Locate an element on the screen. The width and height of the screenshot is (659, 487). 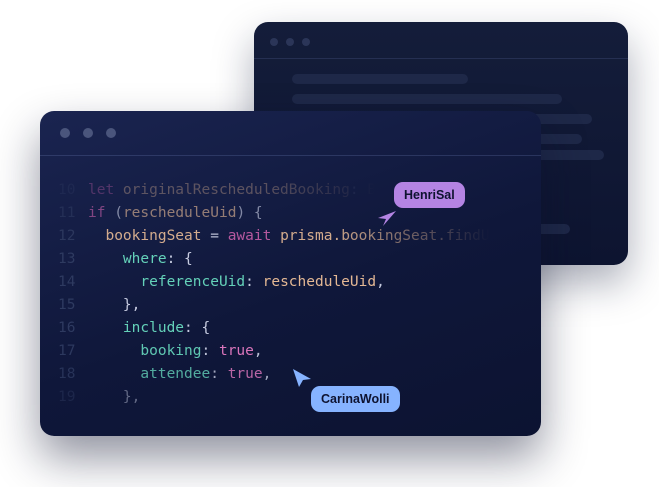
code-token: bookingSeat is located at coordinates (145, 236).